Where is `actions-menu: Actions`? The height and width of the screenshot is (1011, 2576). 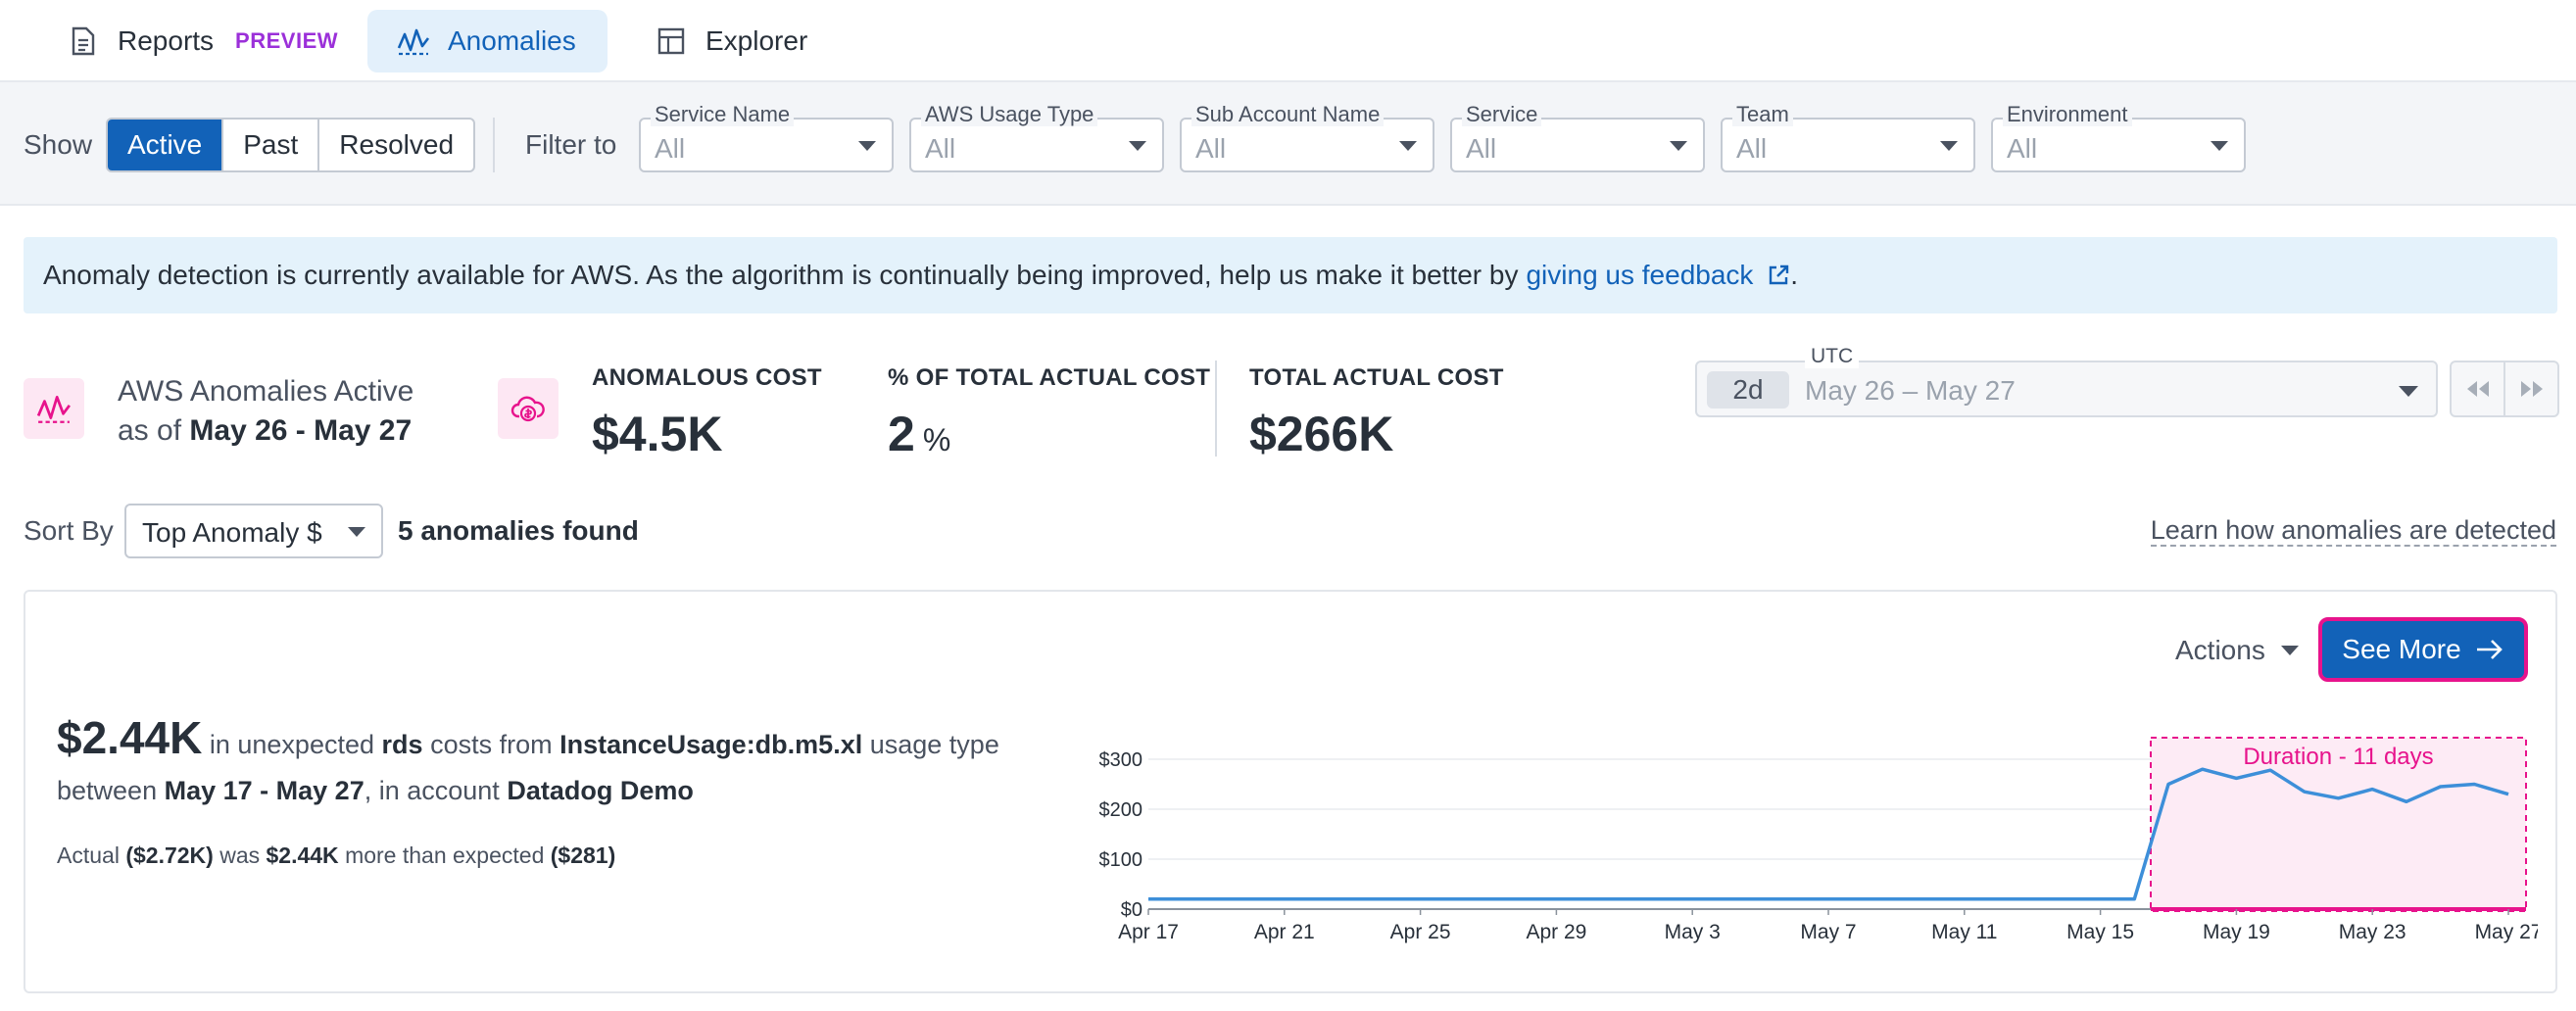
actions-menu: Actions is located at coordinates (2237, 650).